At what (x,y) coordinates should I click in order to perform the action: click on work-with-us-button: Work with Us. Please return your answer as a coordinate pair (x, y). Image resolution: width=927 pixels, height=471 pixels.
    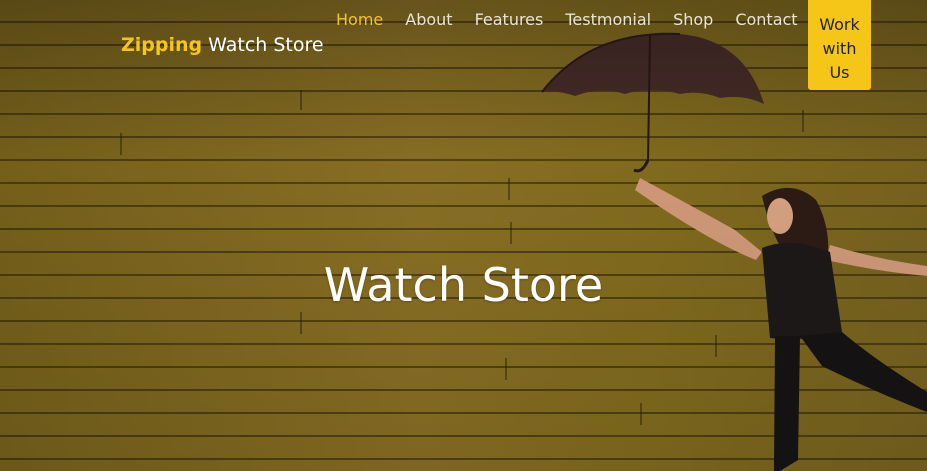
    Looking at the image, I should click on (839, 45).